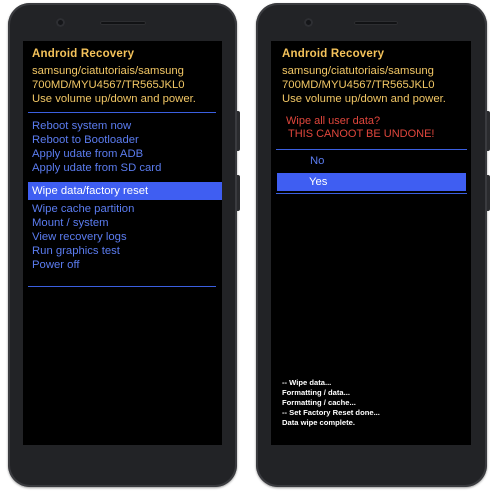  Describe the element at coordinates (96, 168) in the screenshot. I see `menu-item-apply-update-sd: Apply udate from SD card` at that location.